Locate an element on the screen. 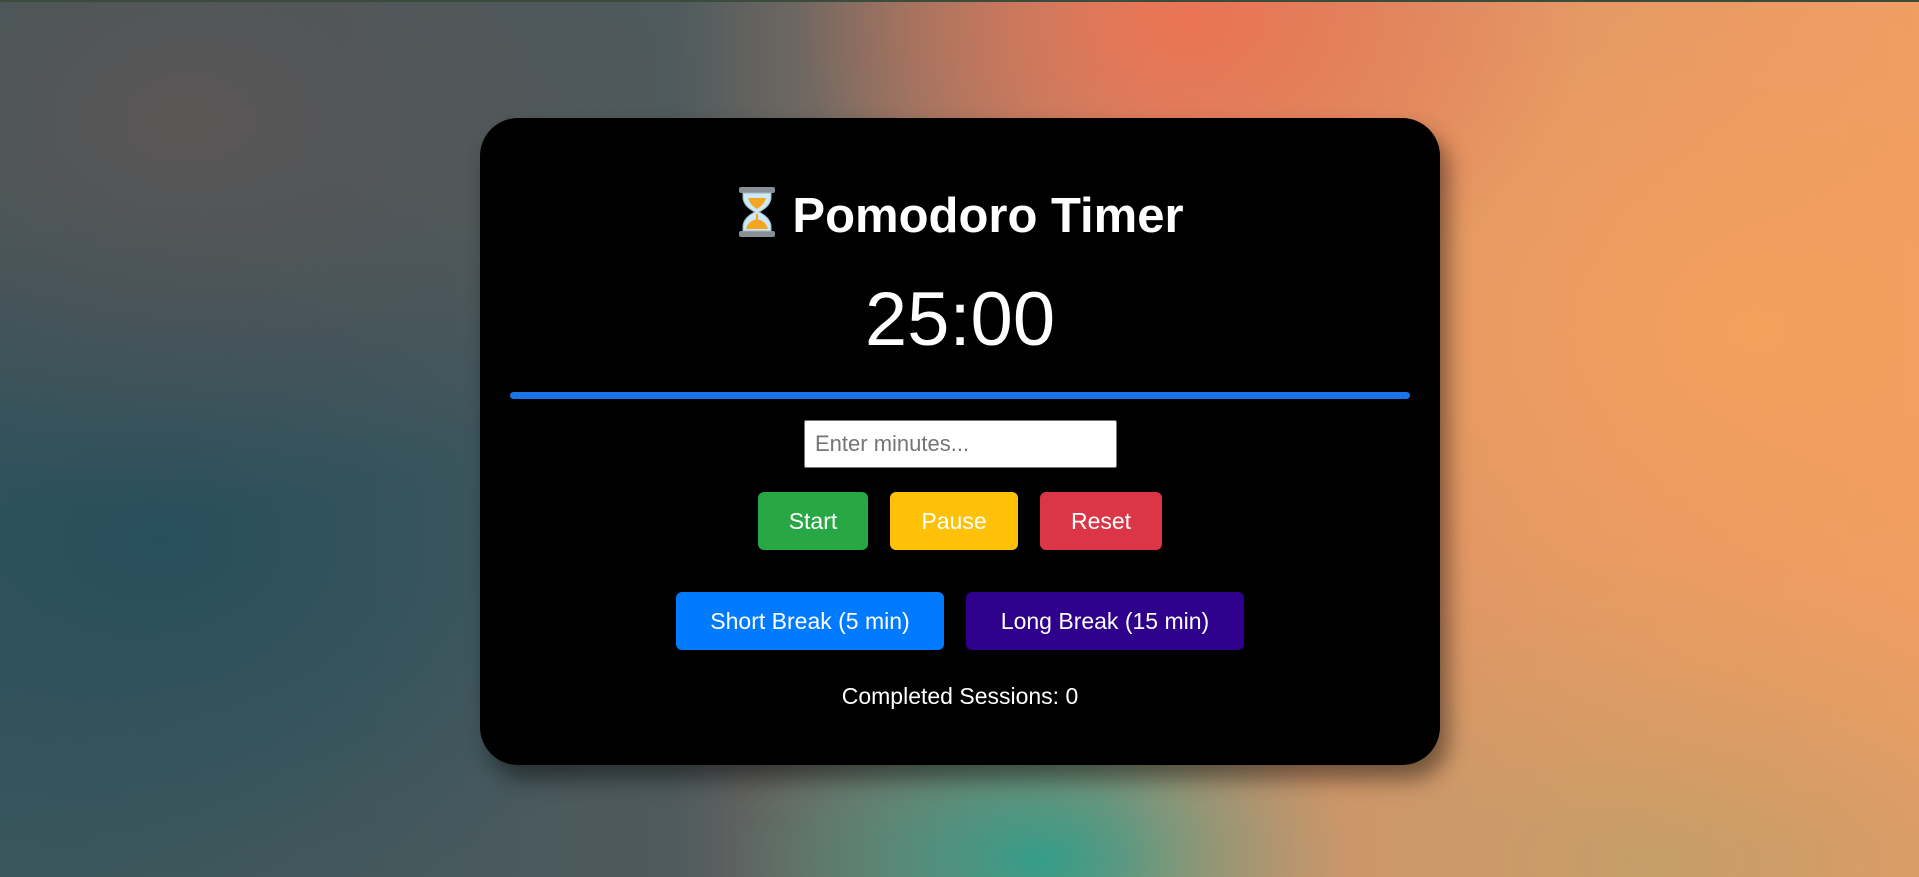 This screenshot has height=877, width=1919. pause-button: Pause is located at coordinates (954, 521).